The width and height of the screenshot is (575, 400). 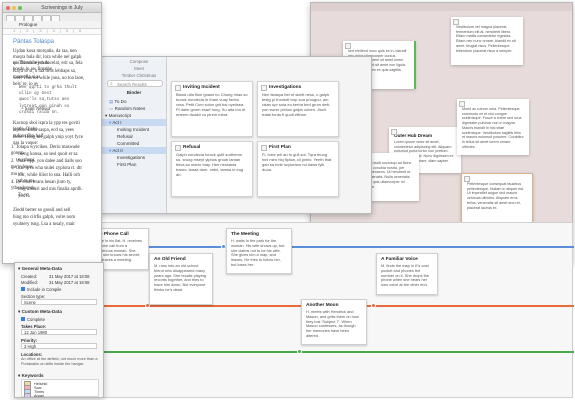 I want to click on paragraph: Ziedd berter so gossil and sell, so click(x=42, y=210).